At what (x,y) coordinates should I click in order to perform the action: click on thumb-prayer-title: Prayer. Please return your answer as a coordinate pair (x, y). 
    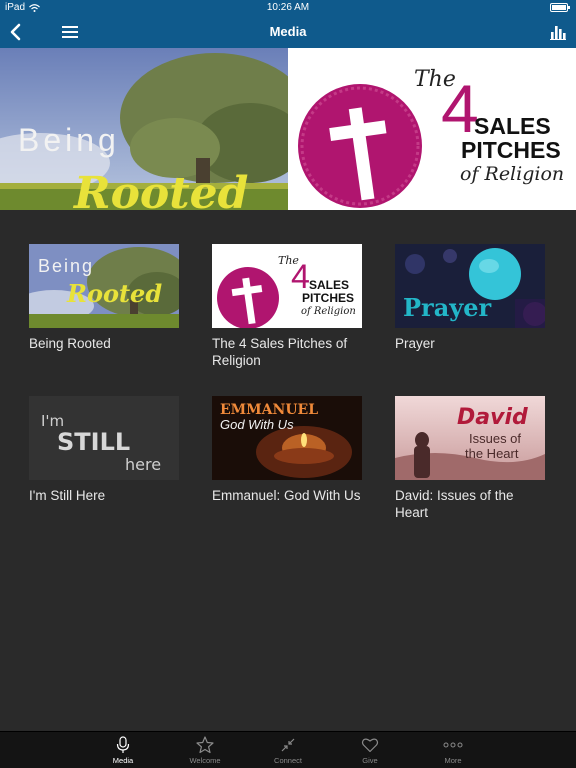
    Looking at the image, I should click on (447, 307).